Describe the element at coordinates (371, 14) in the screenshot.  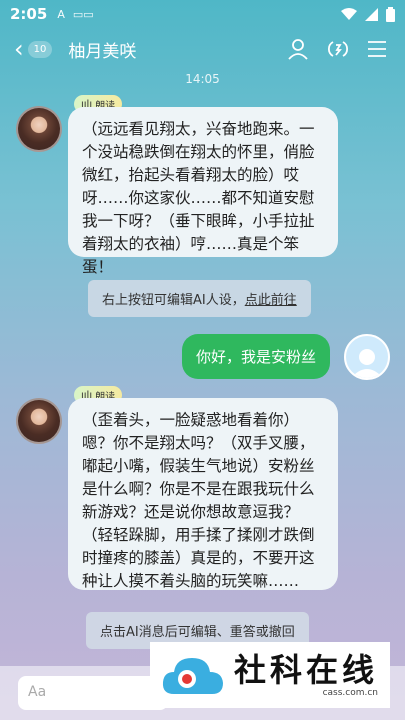
I see `signal-icon` at that location.